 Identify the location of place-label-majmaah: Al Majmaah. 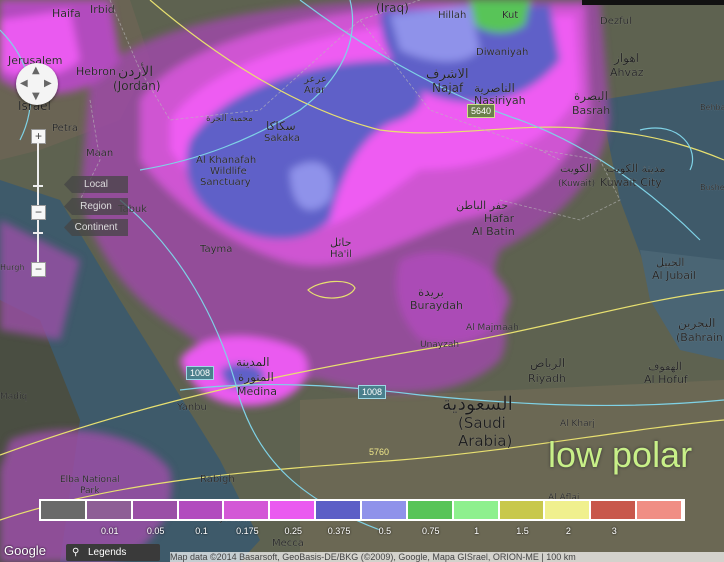
(492, 328).